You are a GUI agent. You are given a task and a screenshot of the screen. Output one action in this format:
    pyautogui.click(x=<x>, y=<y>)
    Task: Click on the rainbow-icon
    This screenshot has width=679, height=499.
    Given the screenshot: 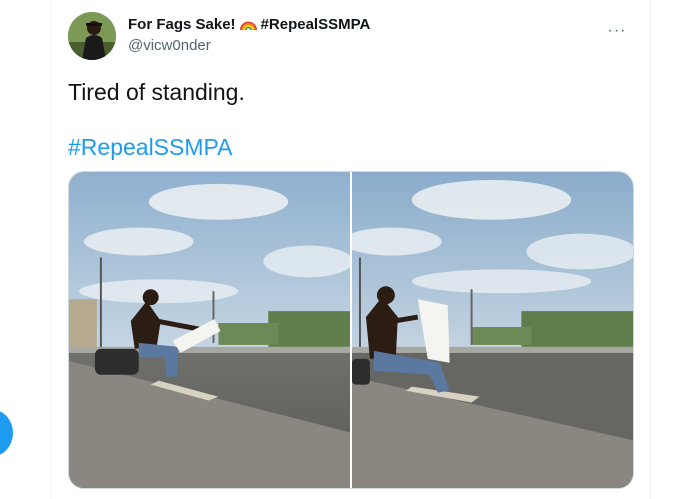 What is the action you would take?
    pyautogui.click(x=248, y=25)
    